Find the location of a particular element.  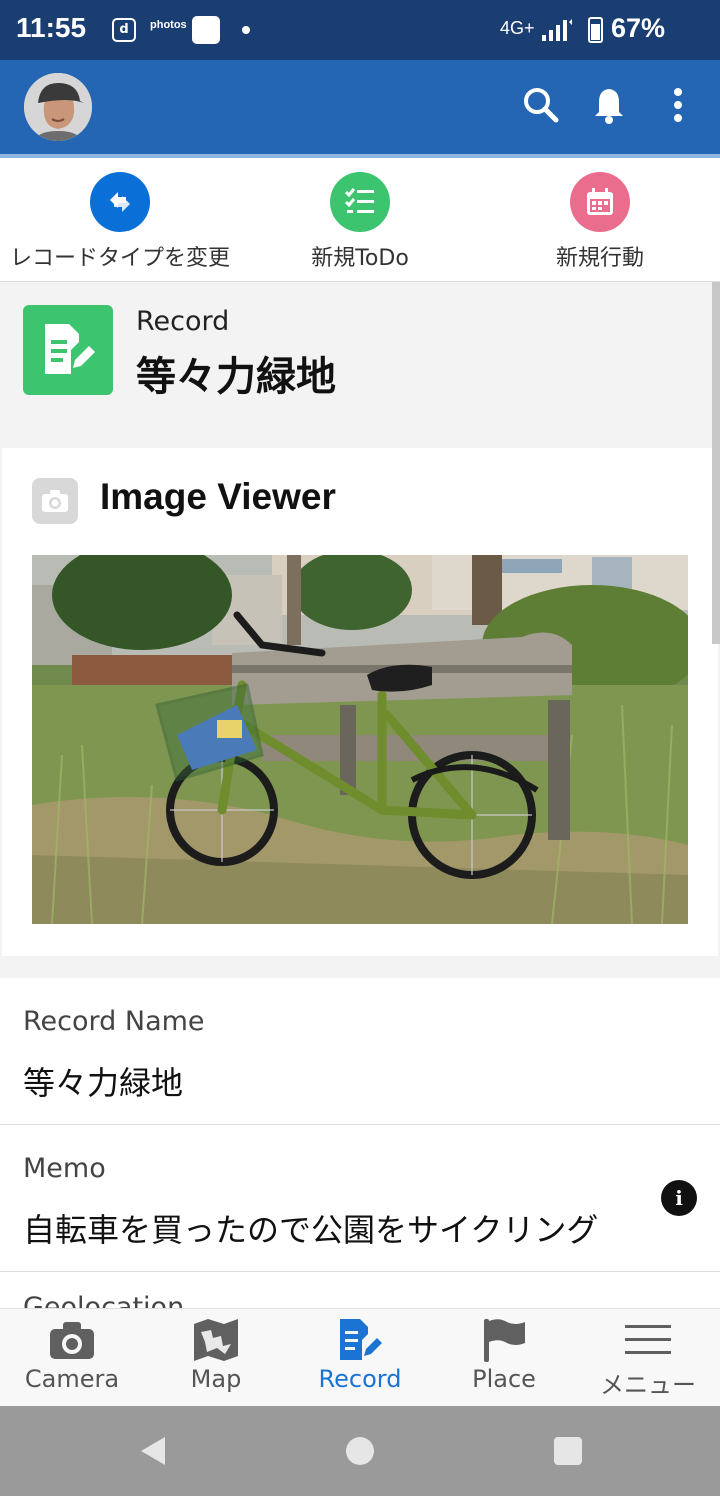

image-viewer-title: Image Viewer is located at coordinates (218, 496).